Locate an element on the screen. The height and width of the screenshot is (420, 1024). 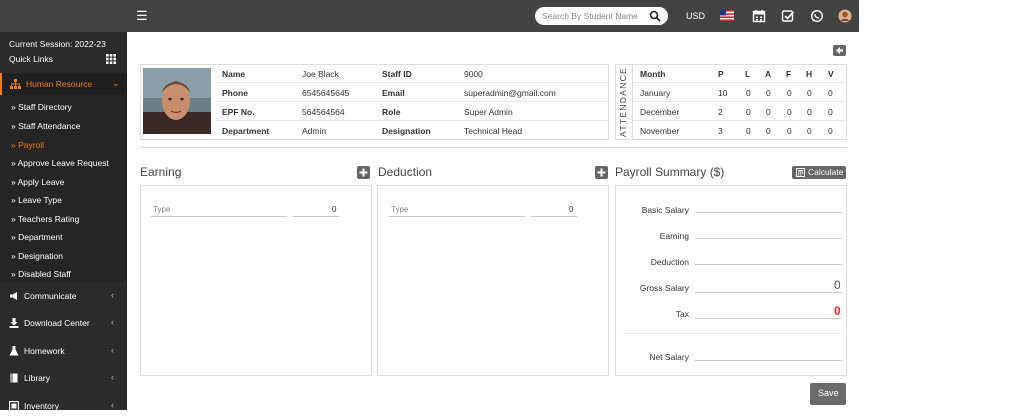
att-header-v: V is located at coordinates (831, 74).